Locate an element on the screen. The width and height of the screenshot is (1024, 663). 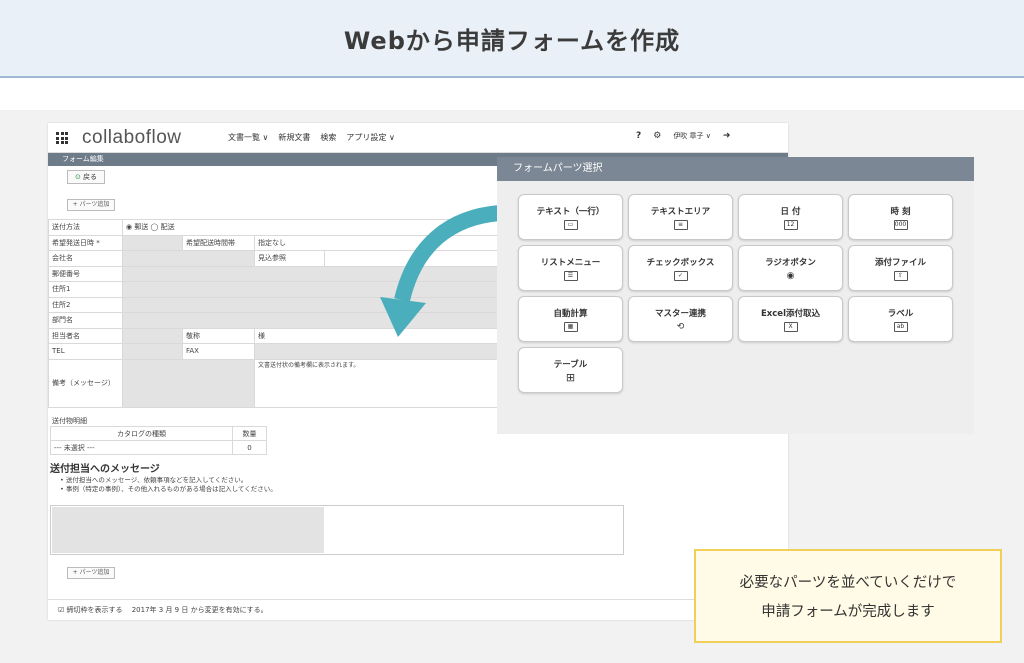
field-label: 住所1 is located at coordinates (85, 289).